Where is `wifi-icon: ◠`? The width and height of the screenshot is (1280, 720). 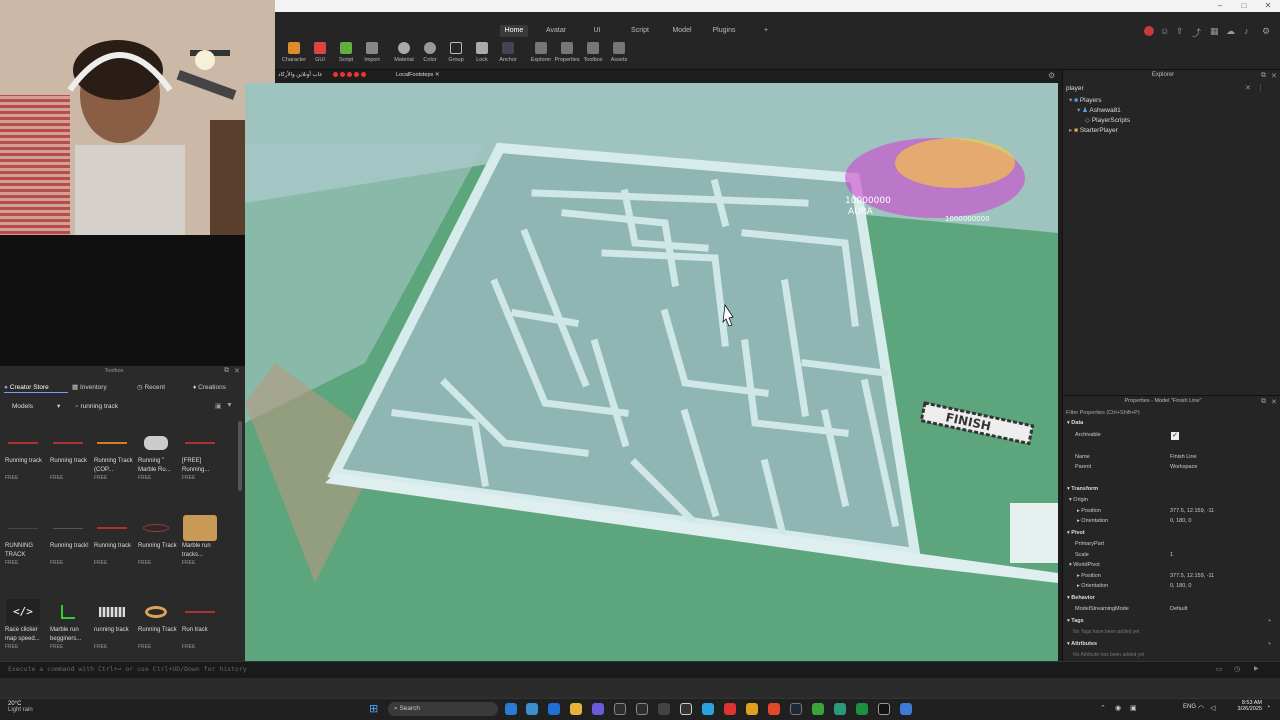 wifi-icon: ◠ is located at coordinates (1201, 708).